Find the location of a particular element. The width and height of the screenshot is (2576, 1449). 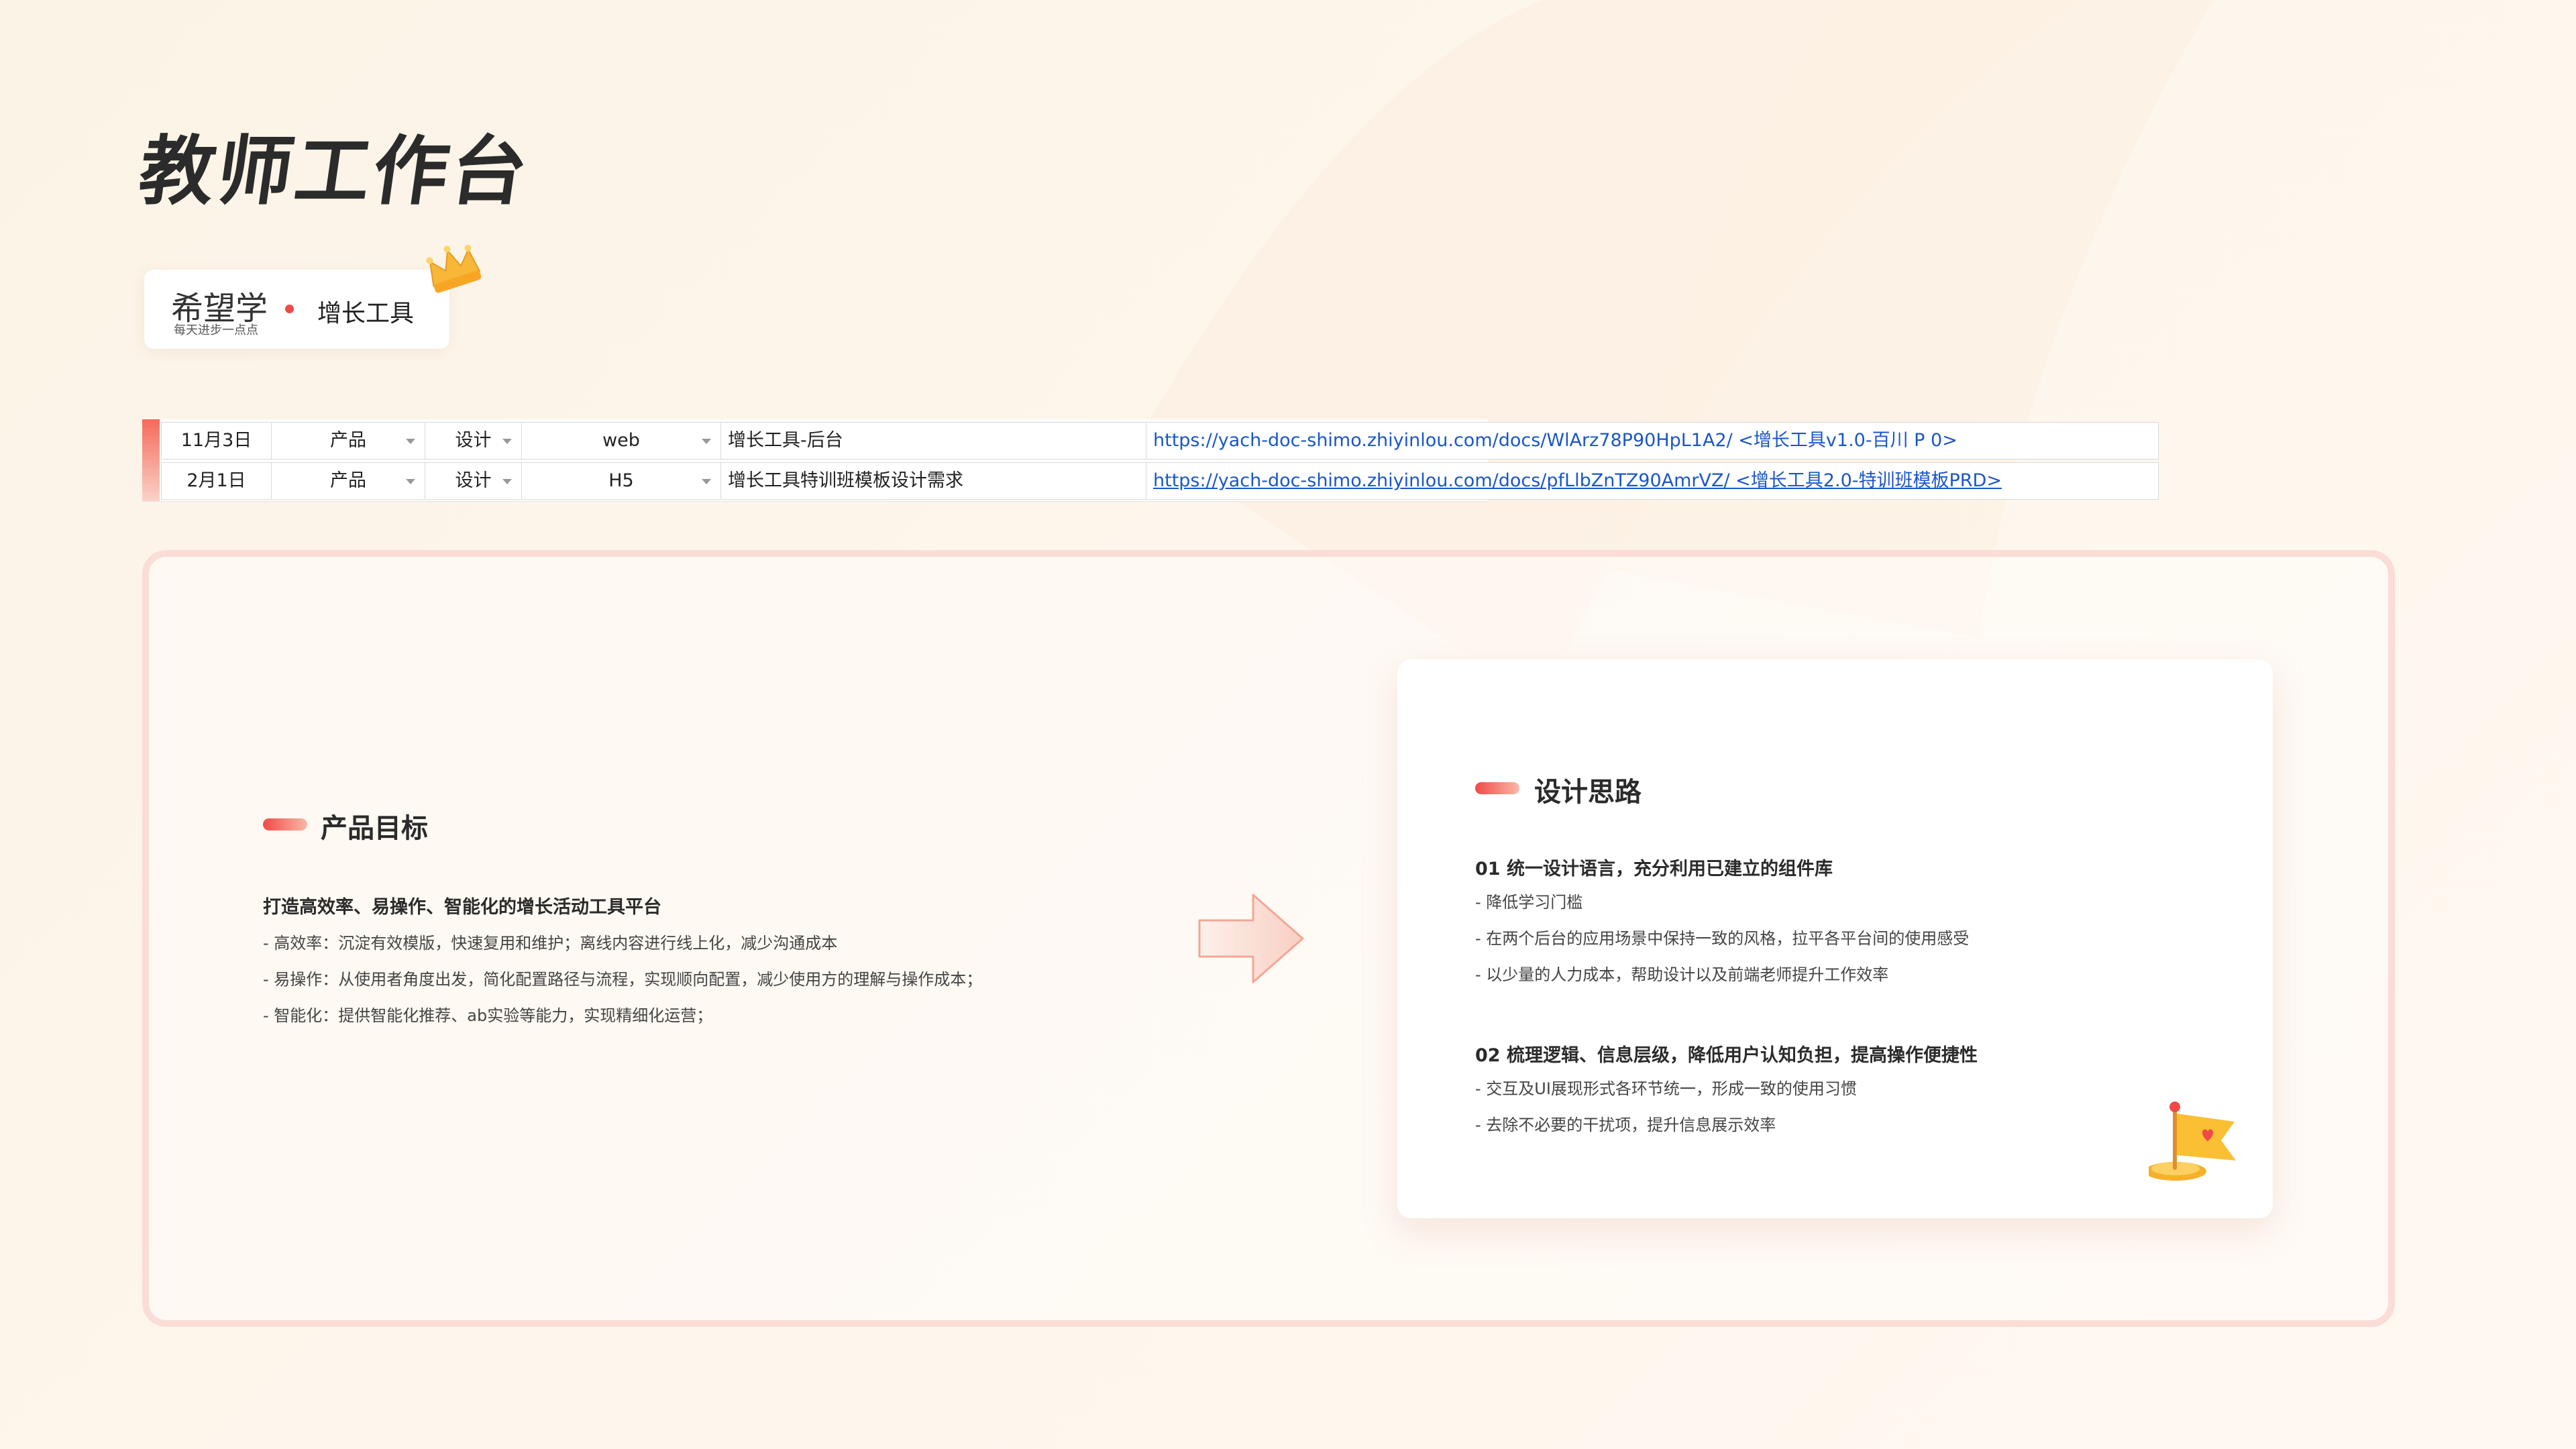

design-title: 设计思路 is located at coordinates (1588, 792).